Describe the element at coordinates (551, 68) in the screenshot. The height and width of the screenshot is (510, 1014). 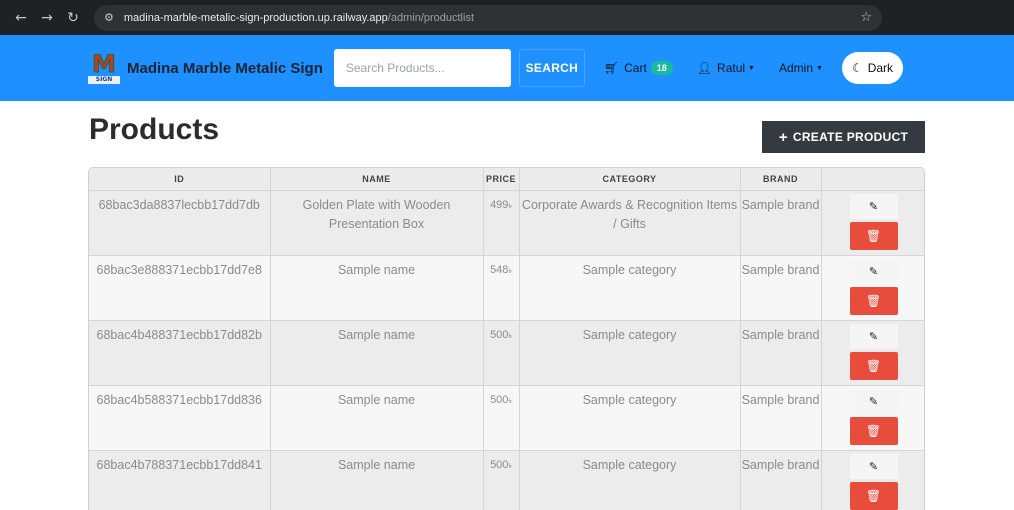
I see `search-button: SEARCH` at that location.